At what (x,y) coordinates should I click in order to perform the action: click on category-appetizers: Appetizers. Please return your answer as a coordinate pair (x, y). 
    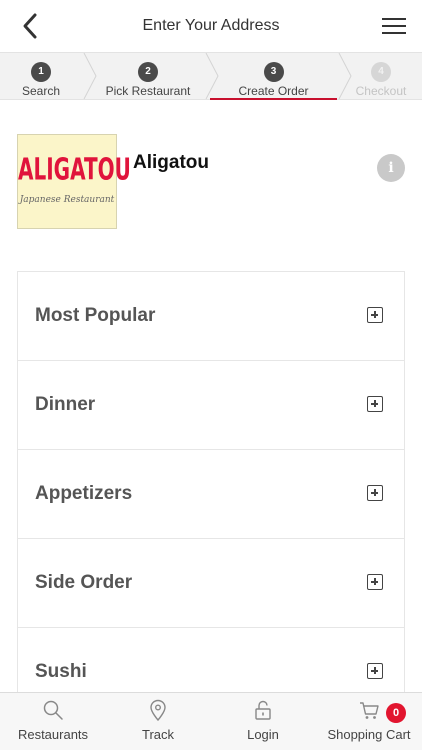
    Looking at the image, I should click on (211, 494).